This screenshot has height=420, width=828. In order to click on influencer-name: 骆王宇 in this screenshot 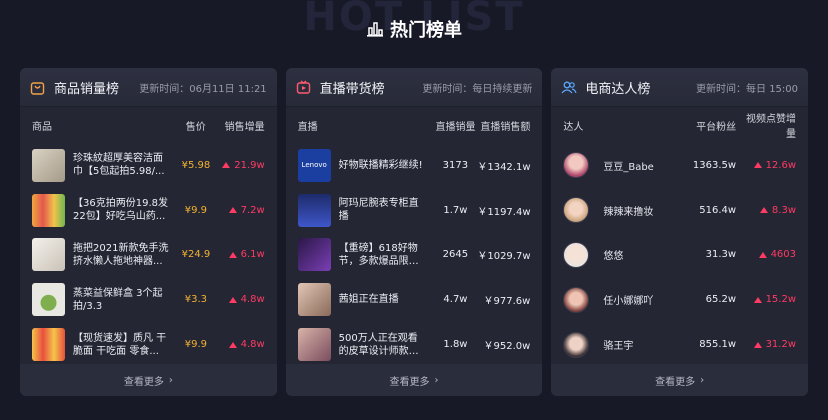, I will do `click(618, 347)`.